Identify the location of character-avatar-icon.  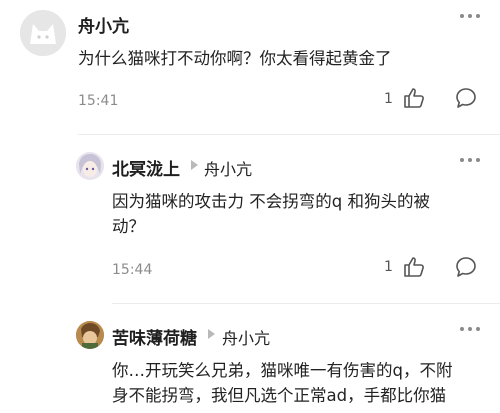
(90, 335).